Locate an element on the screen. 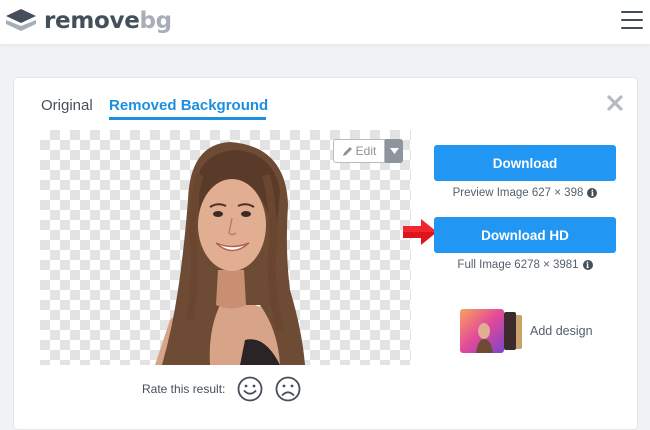 The image size is (650, 430). download-button: Download is located at coordinates (525, 163).